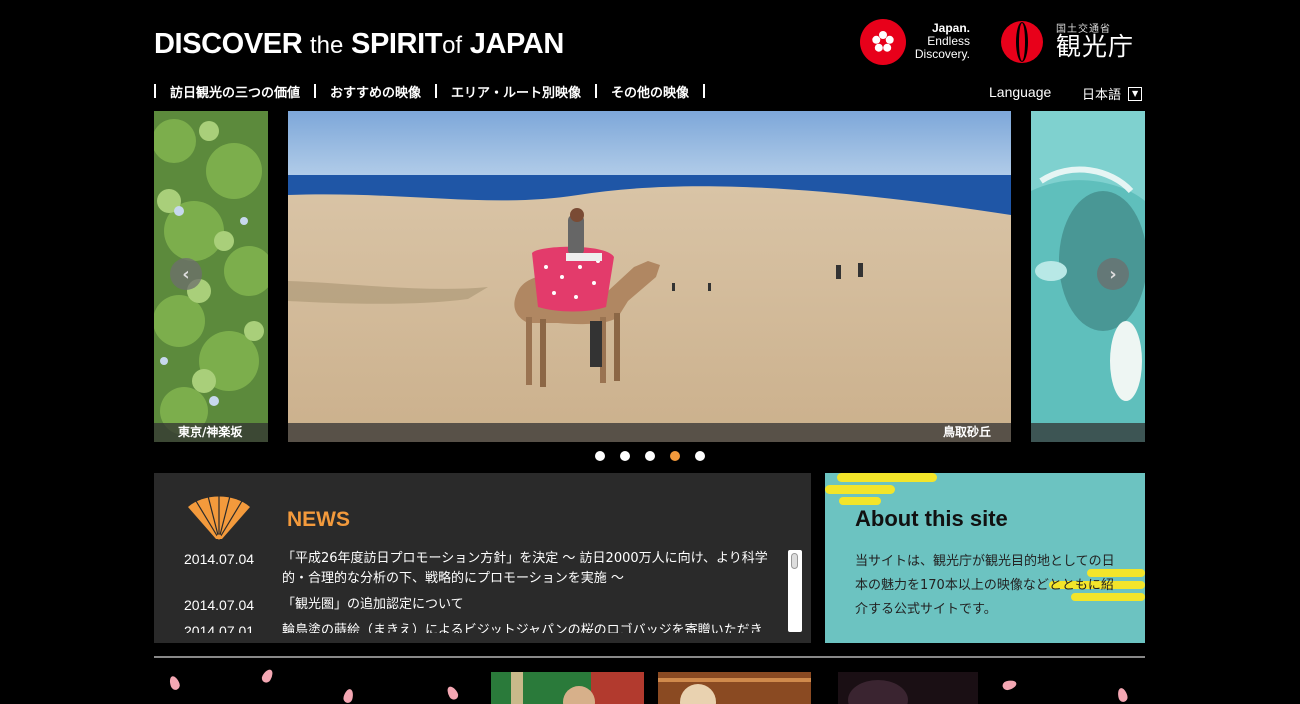 The width and height of the screenshot is (1300, 704). What do you see at coordinates (650, 91) in the screenshot?
I see `nav-item-other-videos: その他の映像` at bounding box center [650, 91].